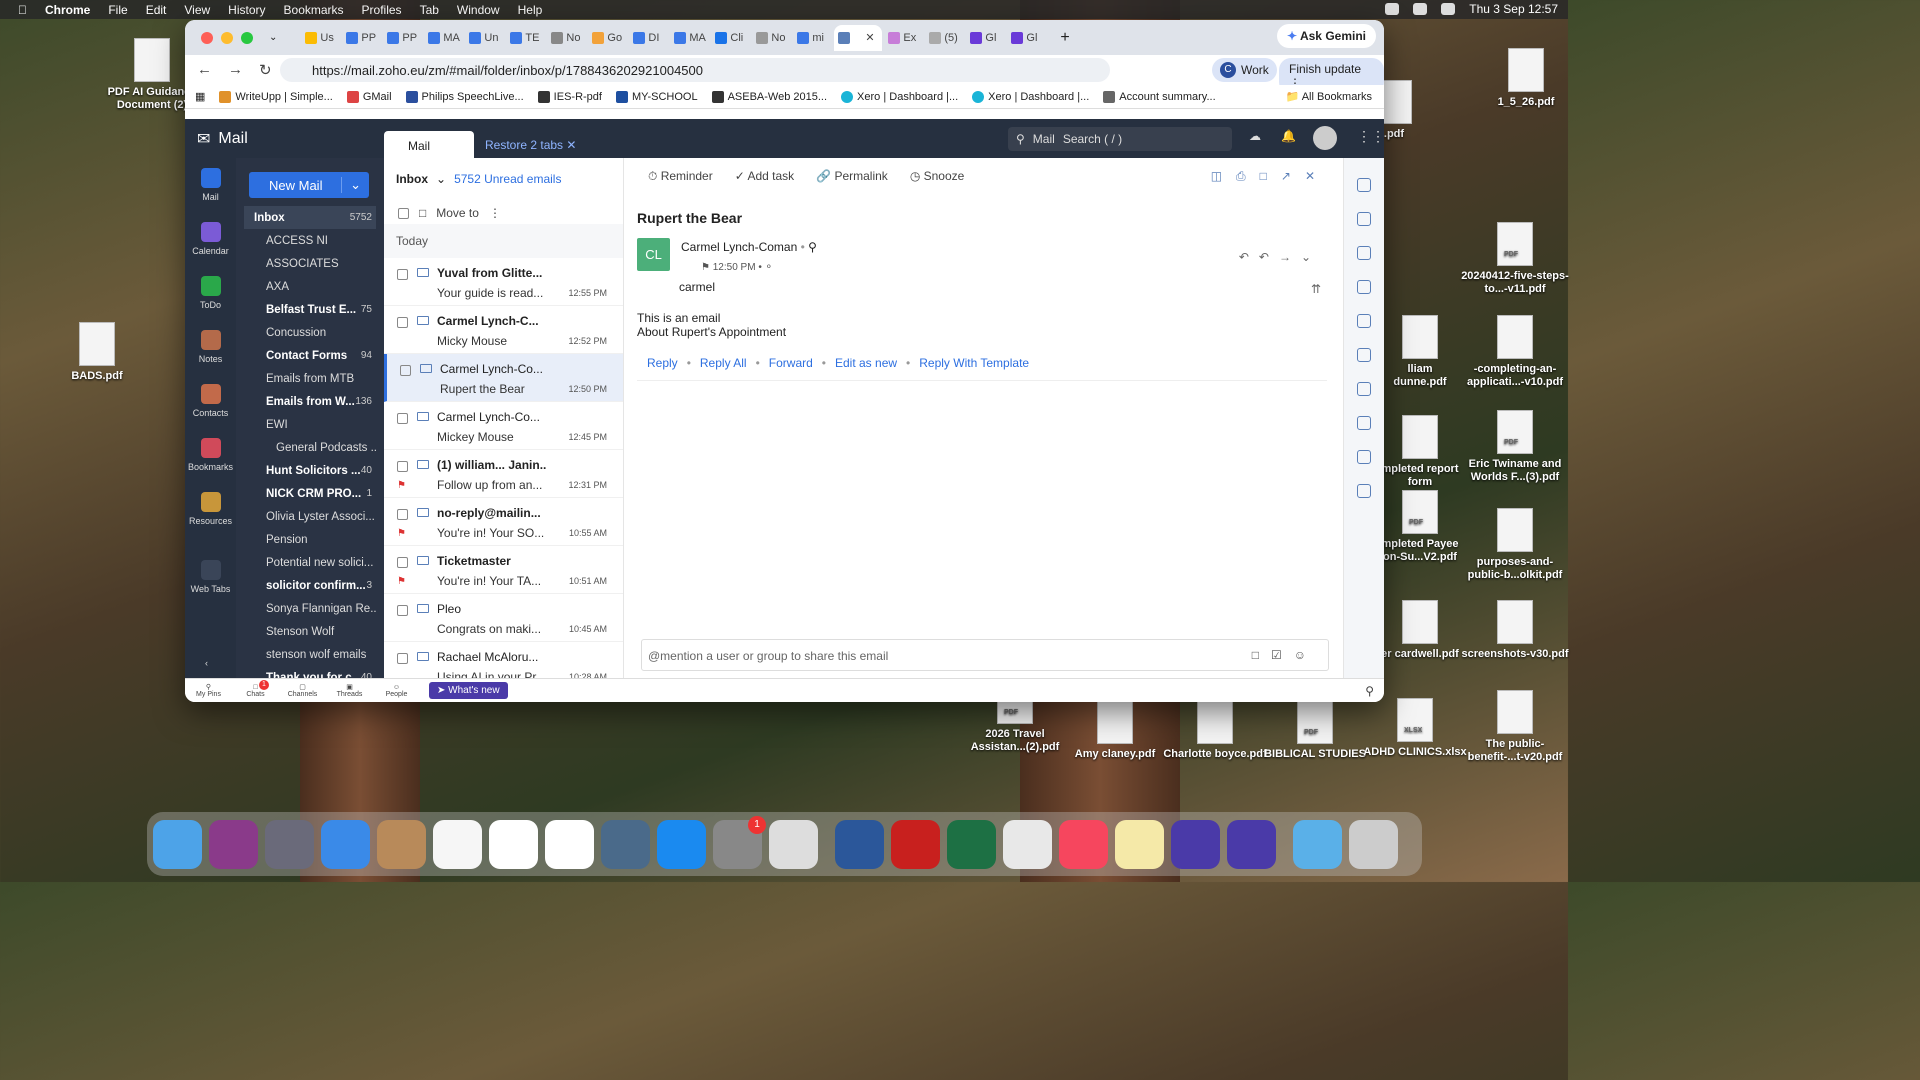 The image size is (1920, 1080). What do you see at coordinates (345, 844) in the screenshot?
I see `safari-icon` at bounding box center [345, 844].